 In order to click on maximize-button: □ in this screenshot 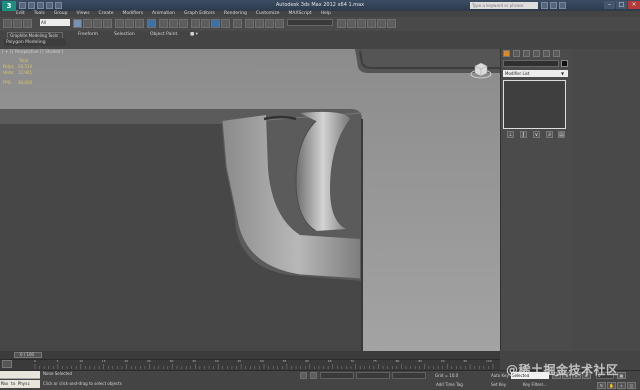, I will do `click(621, 5)`.